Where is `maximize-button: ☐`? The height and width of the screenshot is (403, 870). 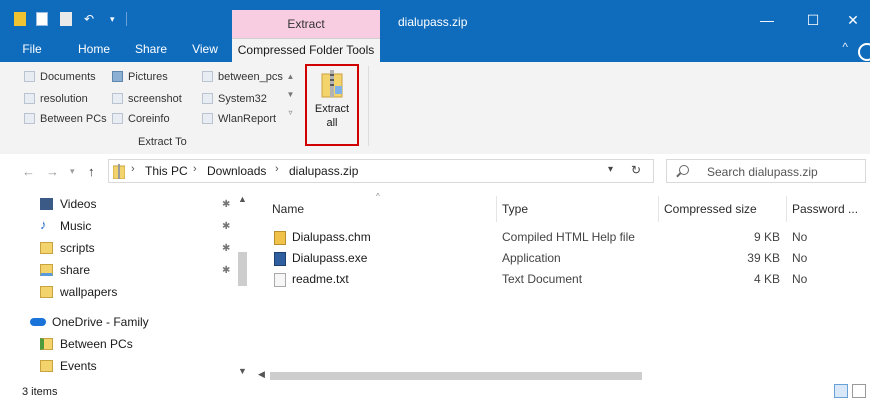 maximize-button: ☐ is located at coordinates (813, 20).